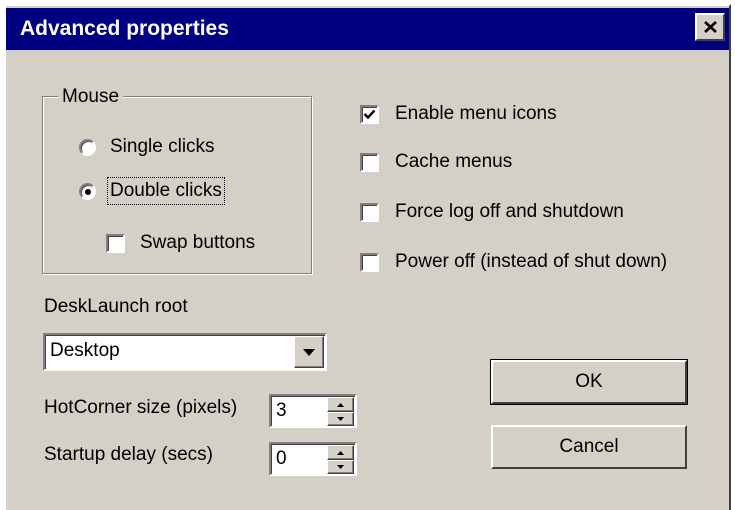  What do you see at coordinates (476, 114) in the screenshot?
I see `enable-menu-icons-label: Enable menu icons` at bounding box center [476, 114].